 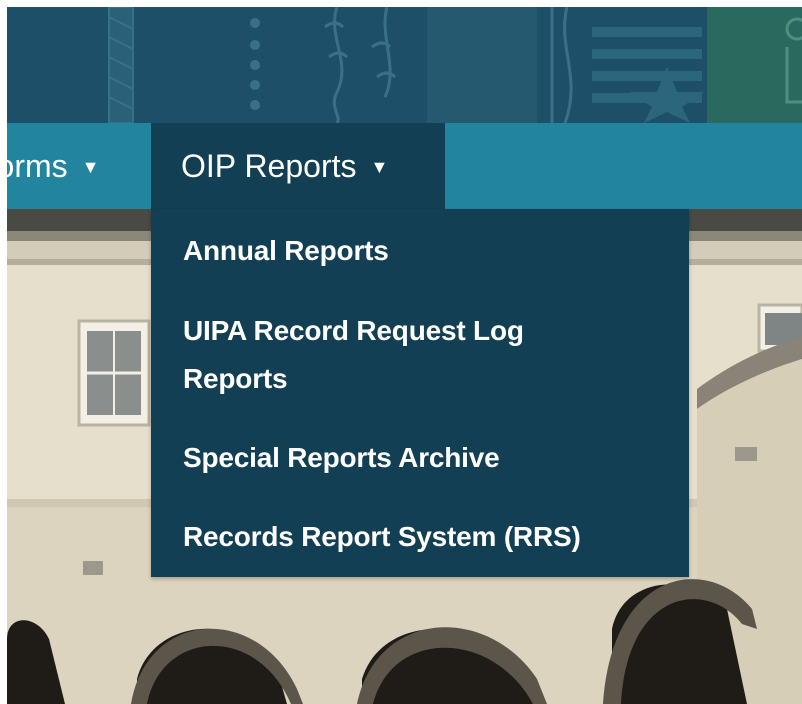 What do you see at coordinates (34, 165) in the screenshot?
I see `nav-forms-label: Forms` at bounding box center [34, 165].